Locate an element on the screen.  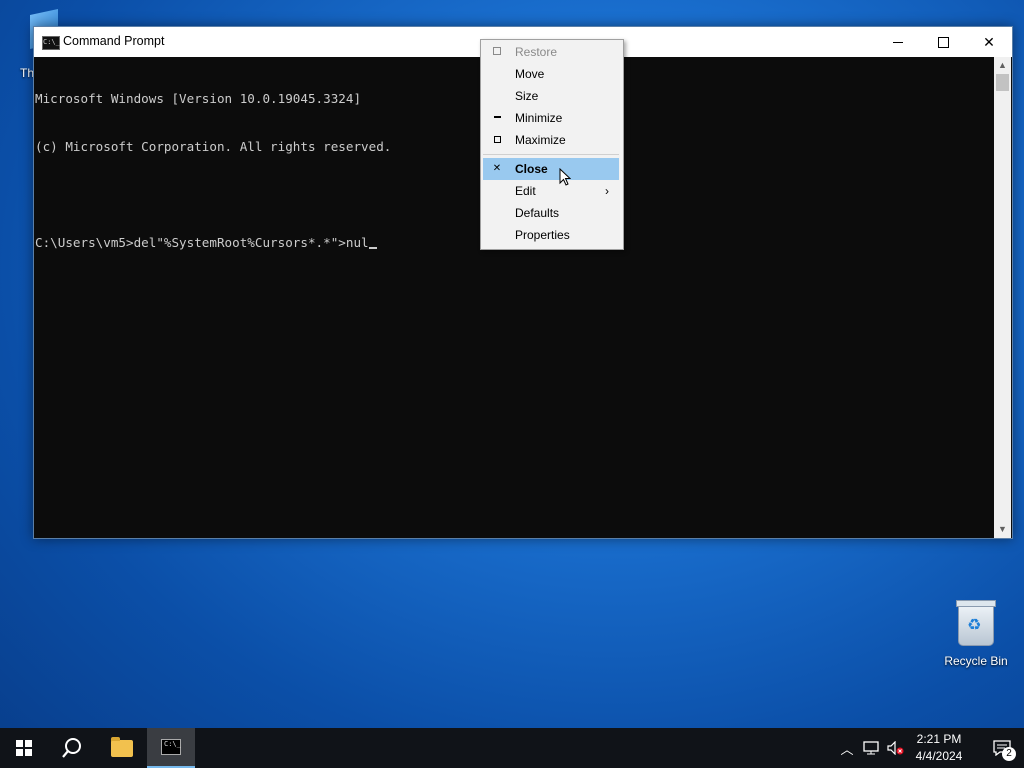
restore-icon is located at coordinates (497, 52).